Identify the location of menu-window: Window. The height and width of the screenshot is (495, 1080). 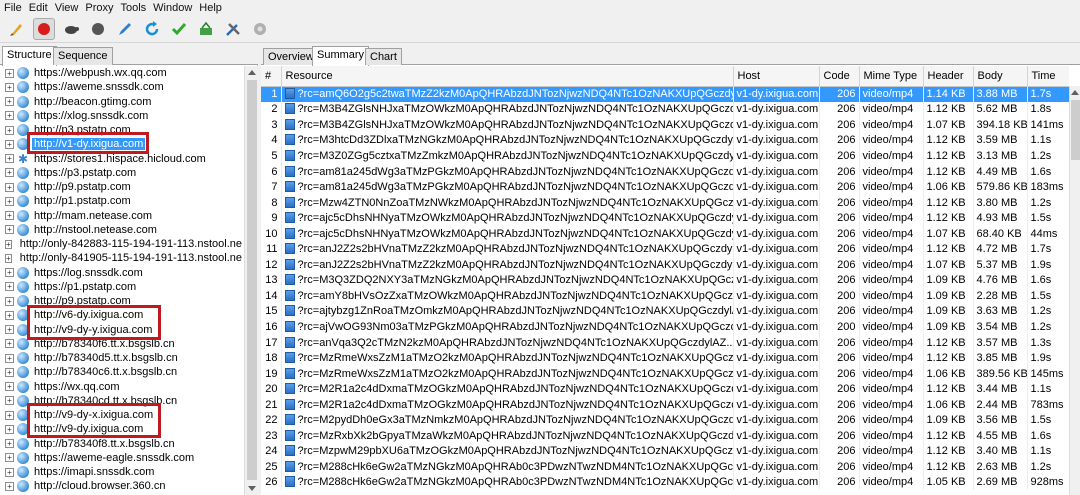
(172, 8).